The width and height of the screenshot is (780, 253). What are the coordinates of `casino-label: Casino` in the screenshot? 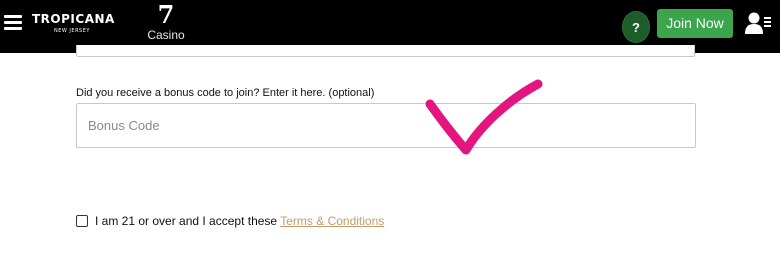 It's located at (166, 35).